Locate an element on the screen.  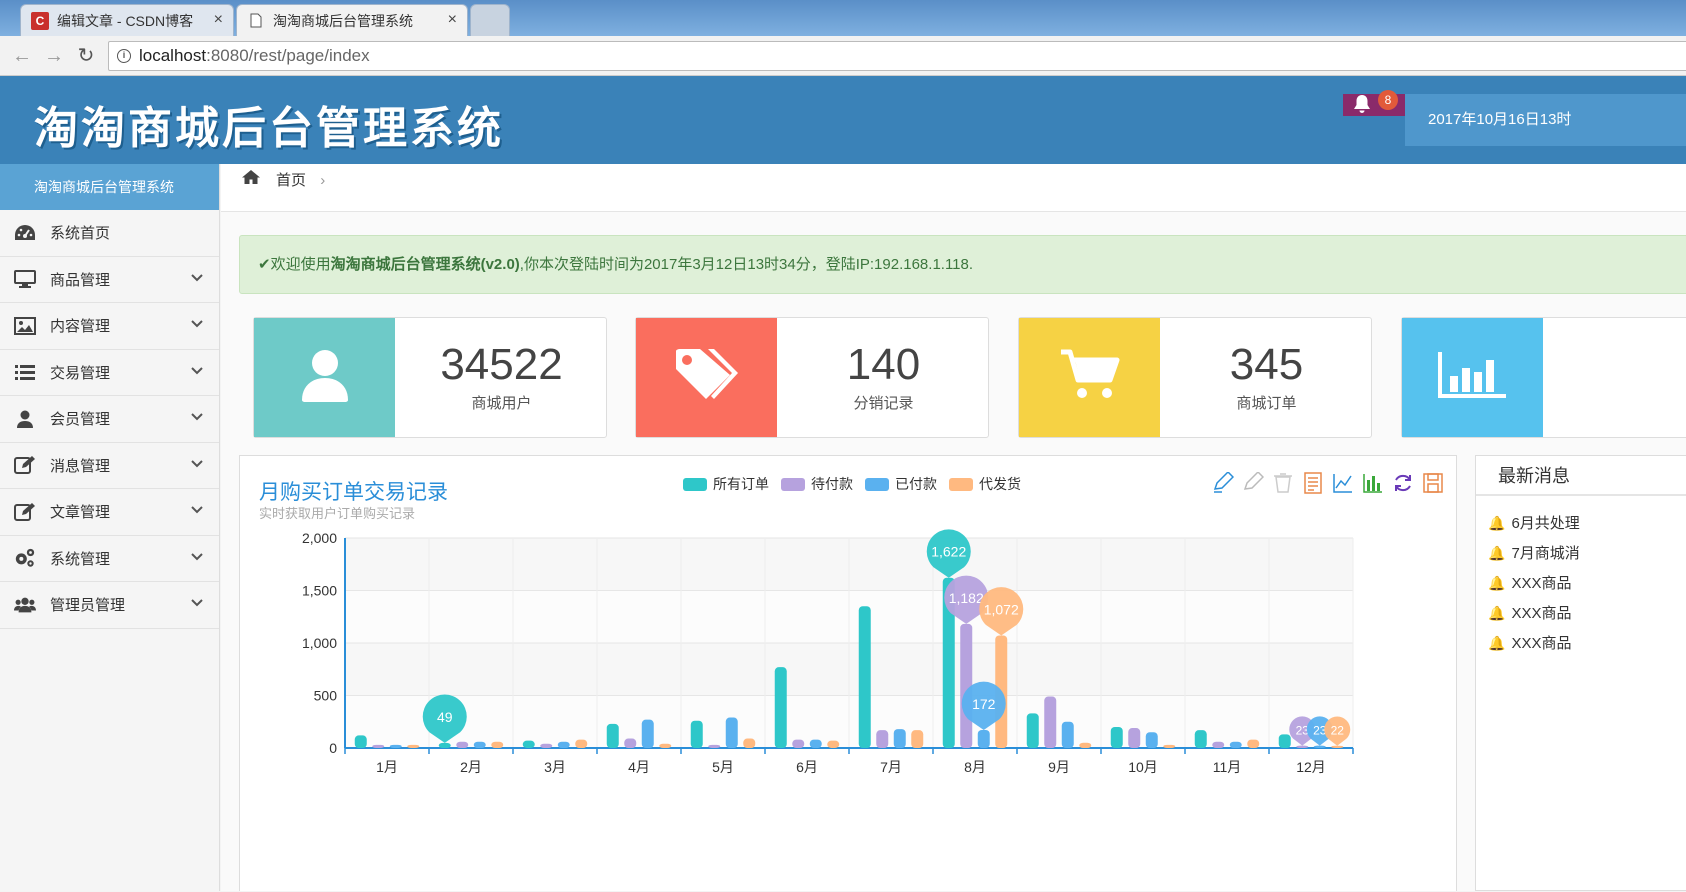
stat-value: 140 is located at coordinates (883, 364).